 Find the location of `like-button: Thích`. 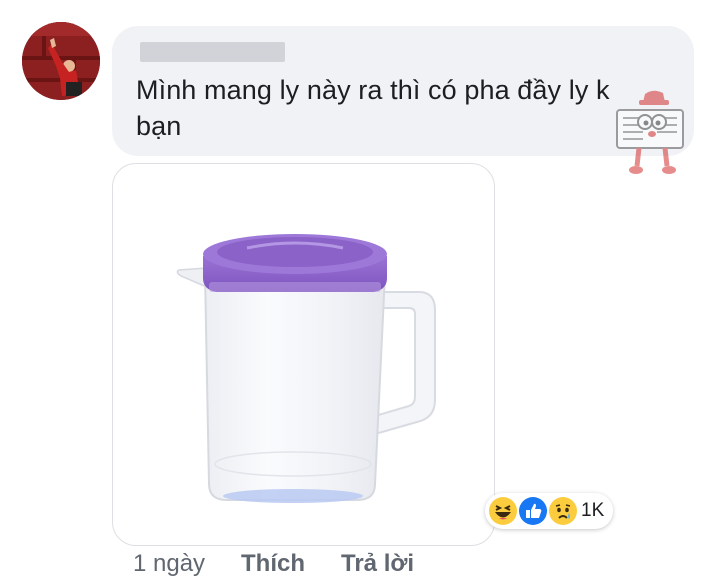

like-button: Thích is located at coordinates (273, 564).